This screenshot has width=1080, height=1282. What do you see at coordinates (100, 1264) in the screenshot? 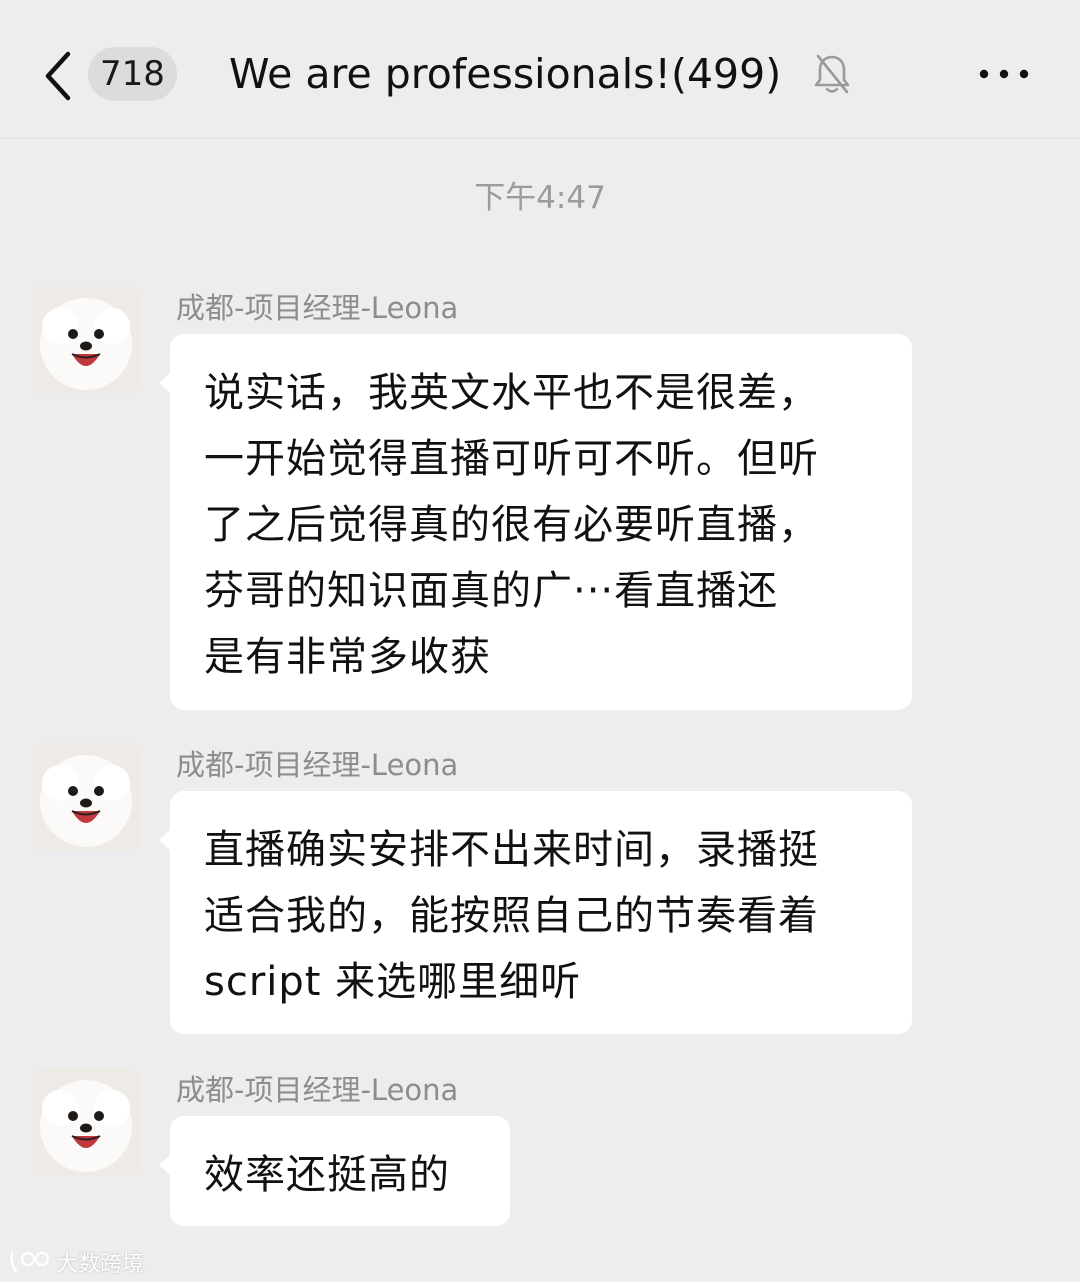
I see `watermark-text: 大数跨境` at bounding box center [100, 1264].